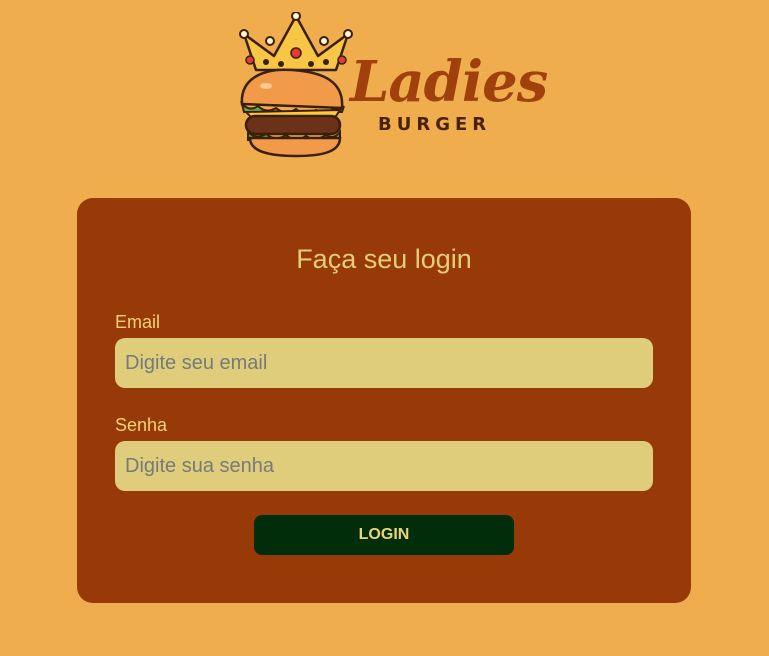 The image size is (769, 656). I want to click on brand-subtitle: BURGER, so click(435, 124).